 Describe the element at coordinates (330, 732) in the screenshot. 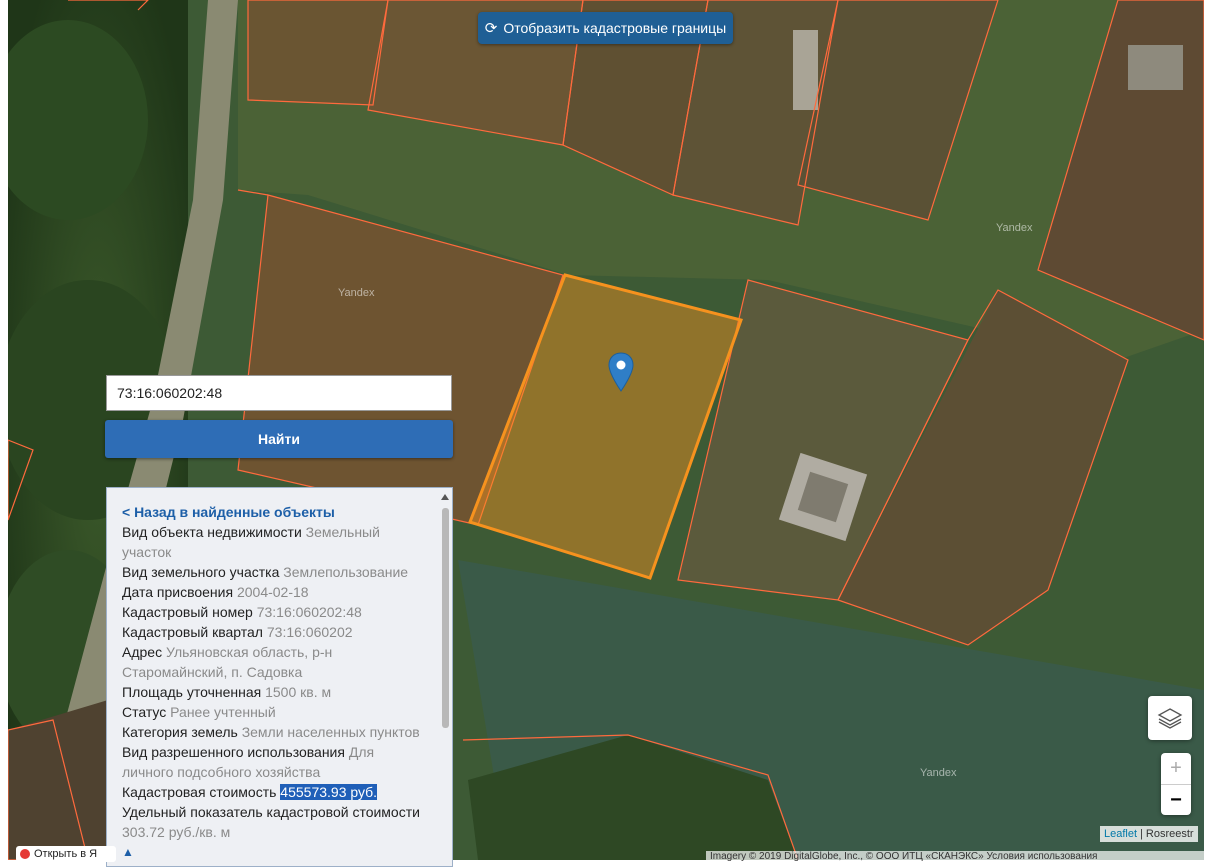

I see `info-field-value: Земли населенных пунктов` at that location.